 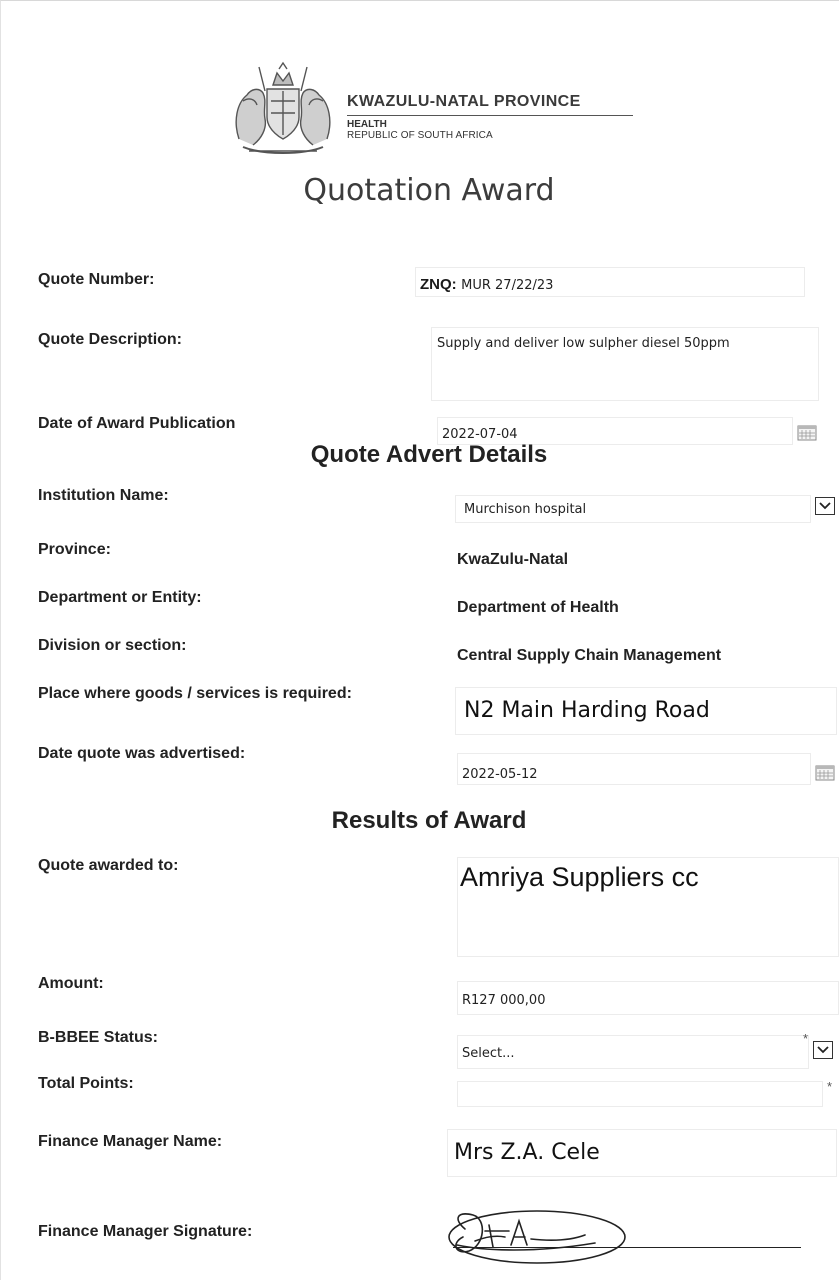 I want to click on institution-select: Murchison hospital, so click(x=633, y=509).